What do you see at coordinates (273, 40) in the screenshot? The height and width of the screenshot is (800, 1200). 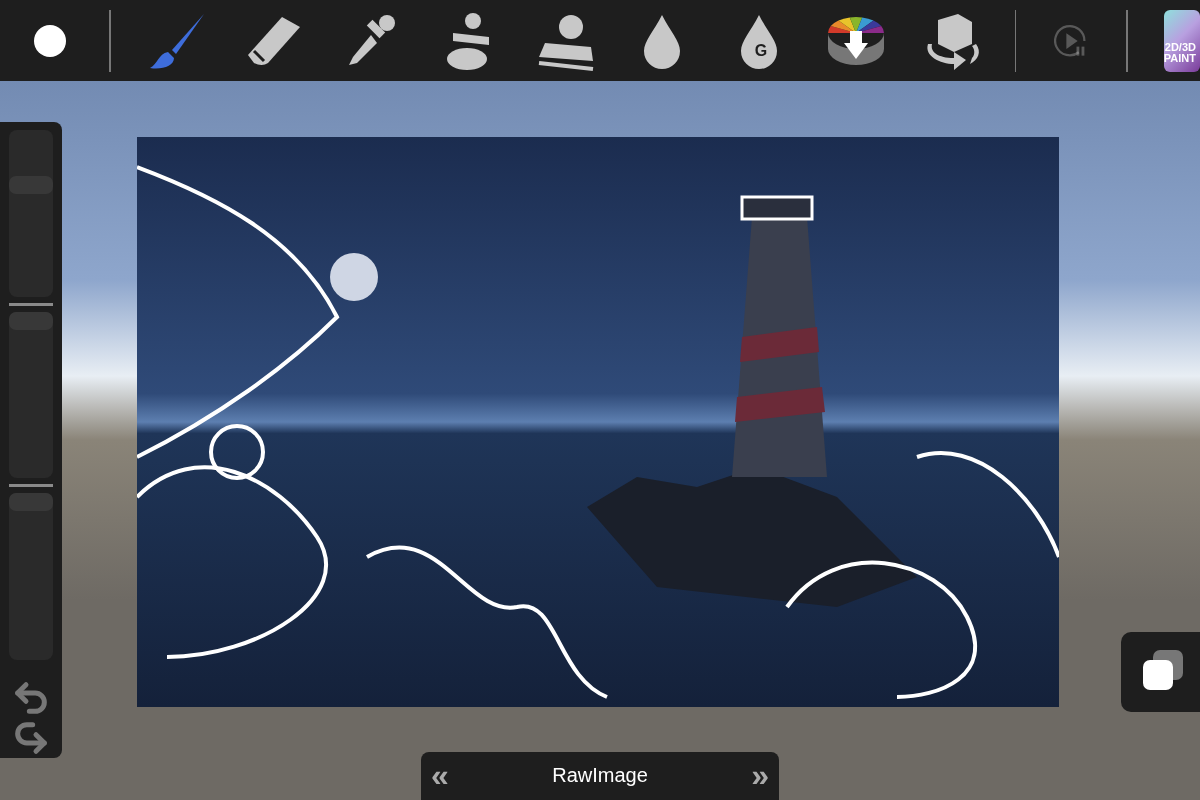 I see `eraser-tool-icon` at bounding box center [273, 40].